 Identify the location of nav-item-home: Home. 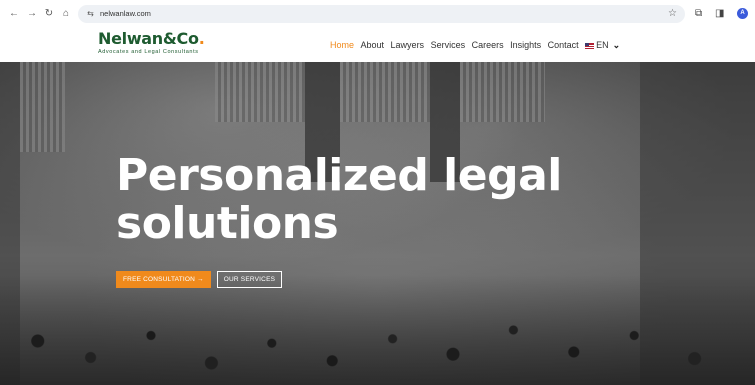
(342, 45).